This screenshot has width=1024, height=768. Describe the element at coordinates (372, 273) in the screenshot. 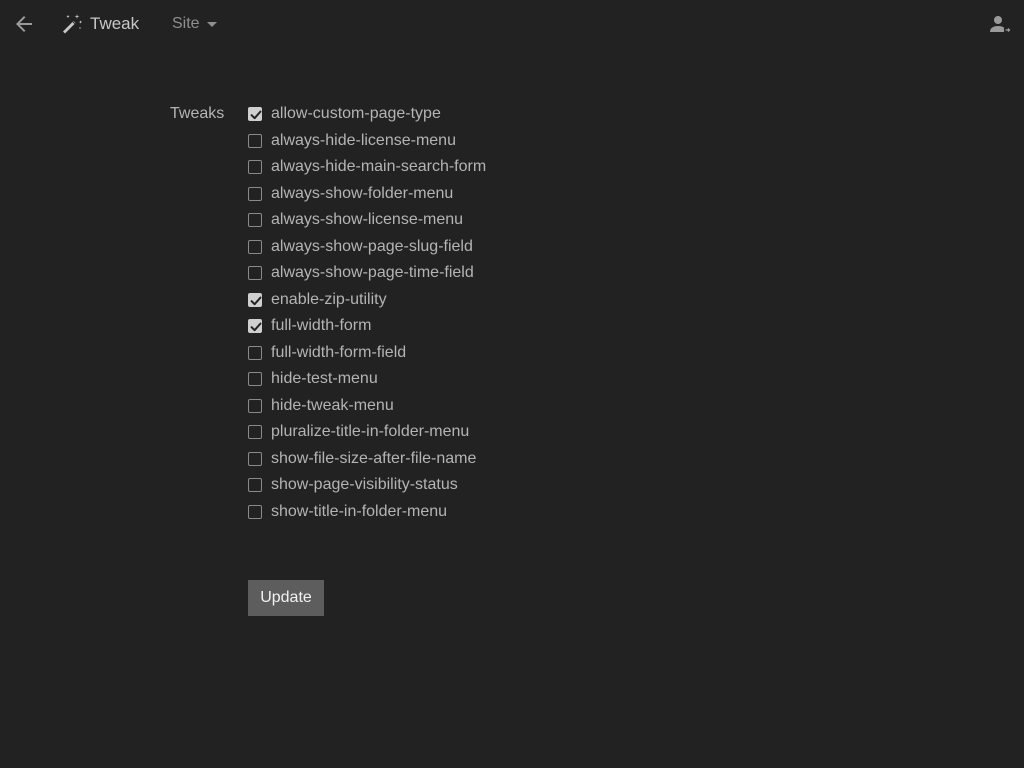

I see `tweak-name: always-show-page-time-field` at that location.